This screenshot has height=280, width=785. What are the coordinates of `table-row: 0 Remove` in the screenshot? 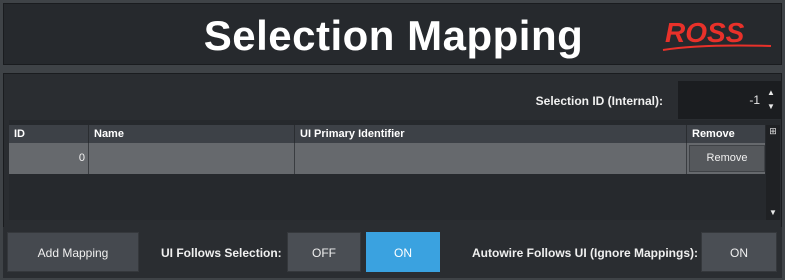 It's located at (387, 158).